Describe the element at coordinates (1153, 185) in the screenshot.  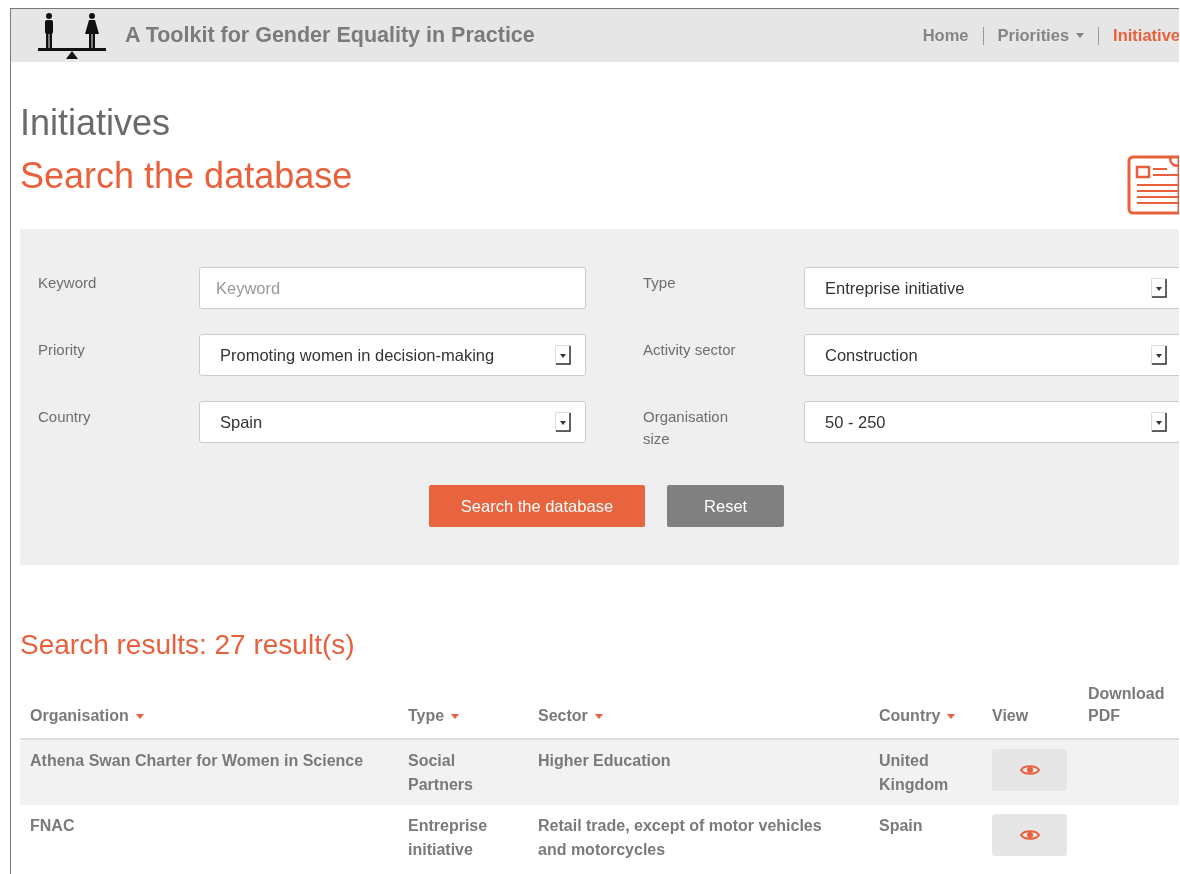
I see `document-icon` at that location.